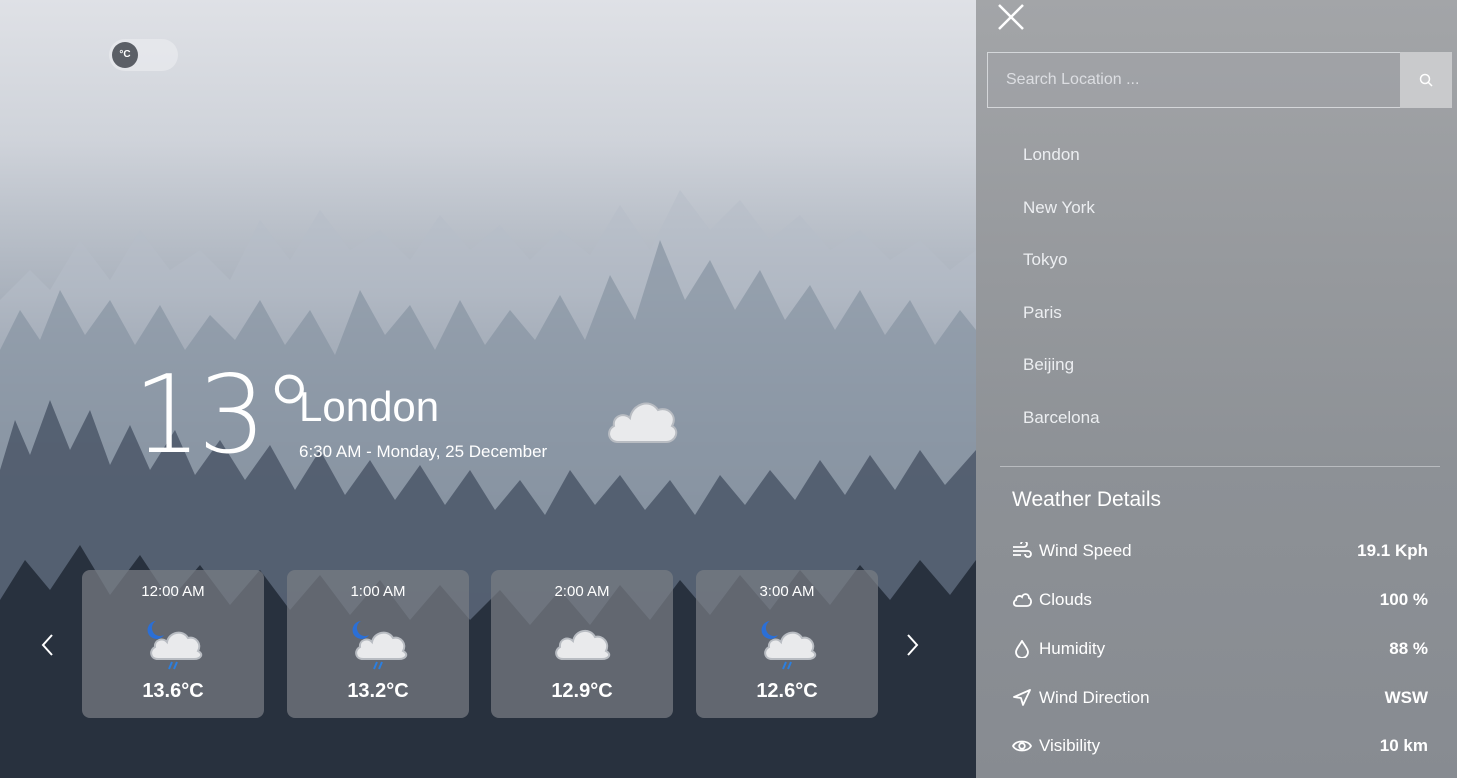 This screenshot has height=778, width=1457. Describe the element at coordinates (1087, 499) in the screenshot. I see `weather-details-title: Weather Details` at that location.